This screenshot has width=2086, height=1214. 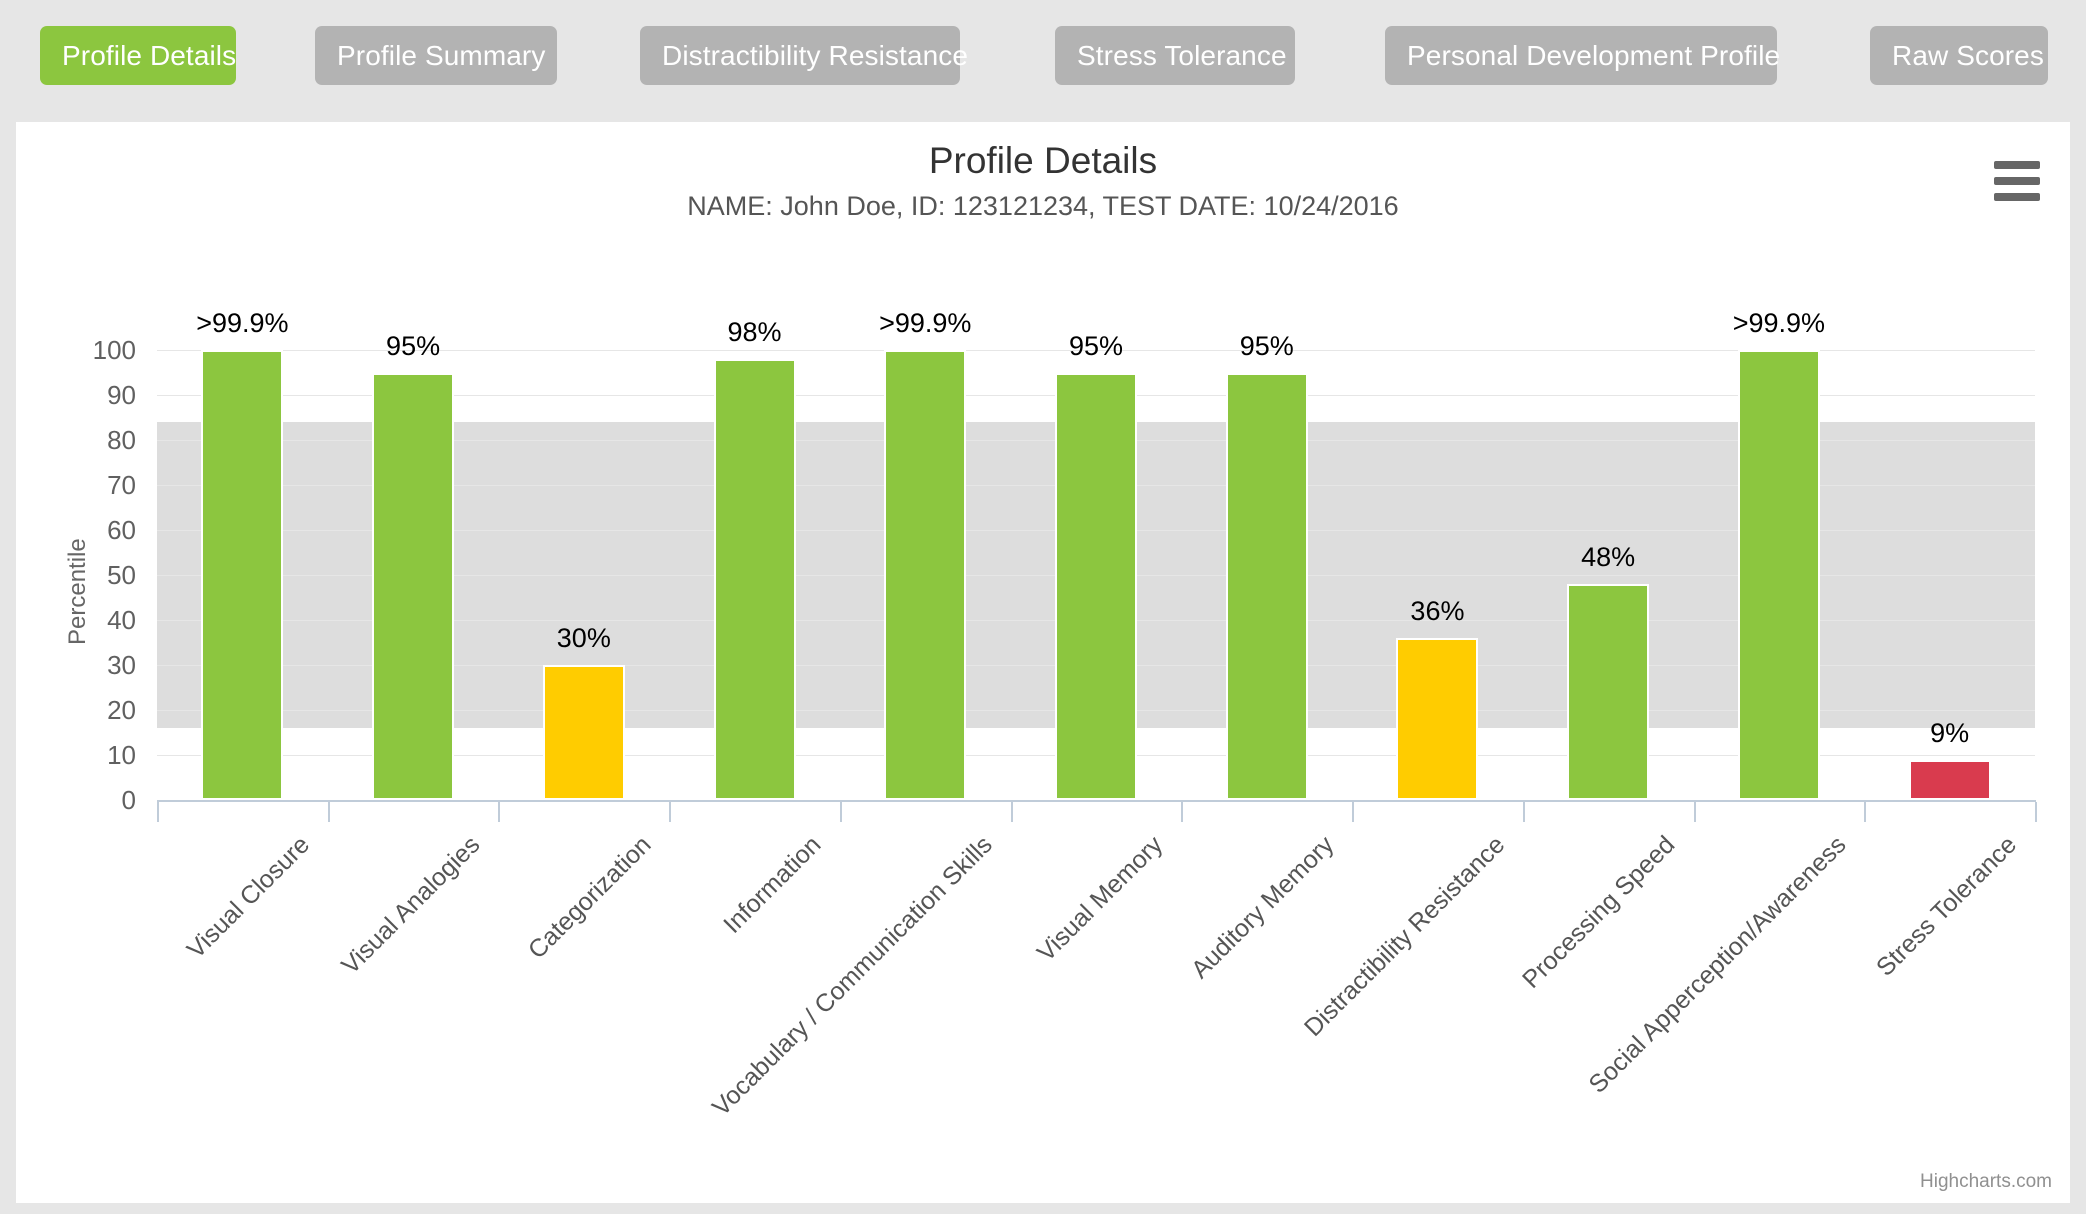 I want to click on tab-distractibility-resistance: Distractibility Resistance, so click(x=804, y=55).